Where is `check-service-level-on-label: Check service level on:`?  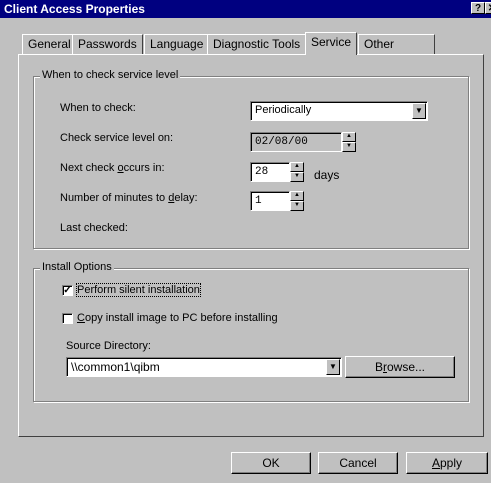 check-service-level-on-label: Check service level on: is located at coordinates (117, 138).